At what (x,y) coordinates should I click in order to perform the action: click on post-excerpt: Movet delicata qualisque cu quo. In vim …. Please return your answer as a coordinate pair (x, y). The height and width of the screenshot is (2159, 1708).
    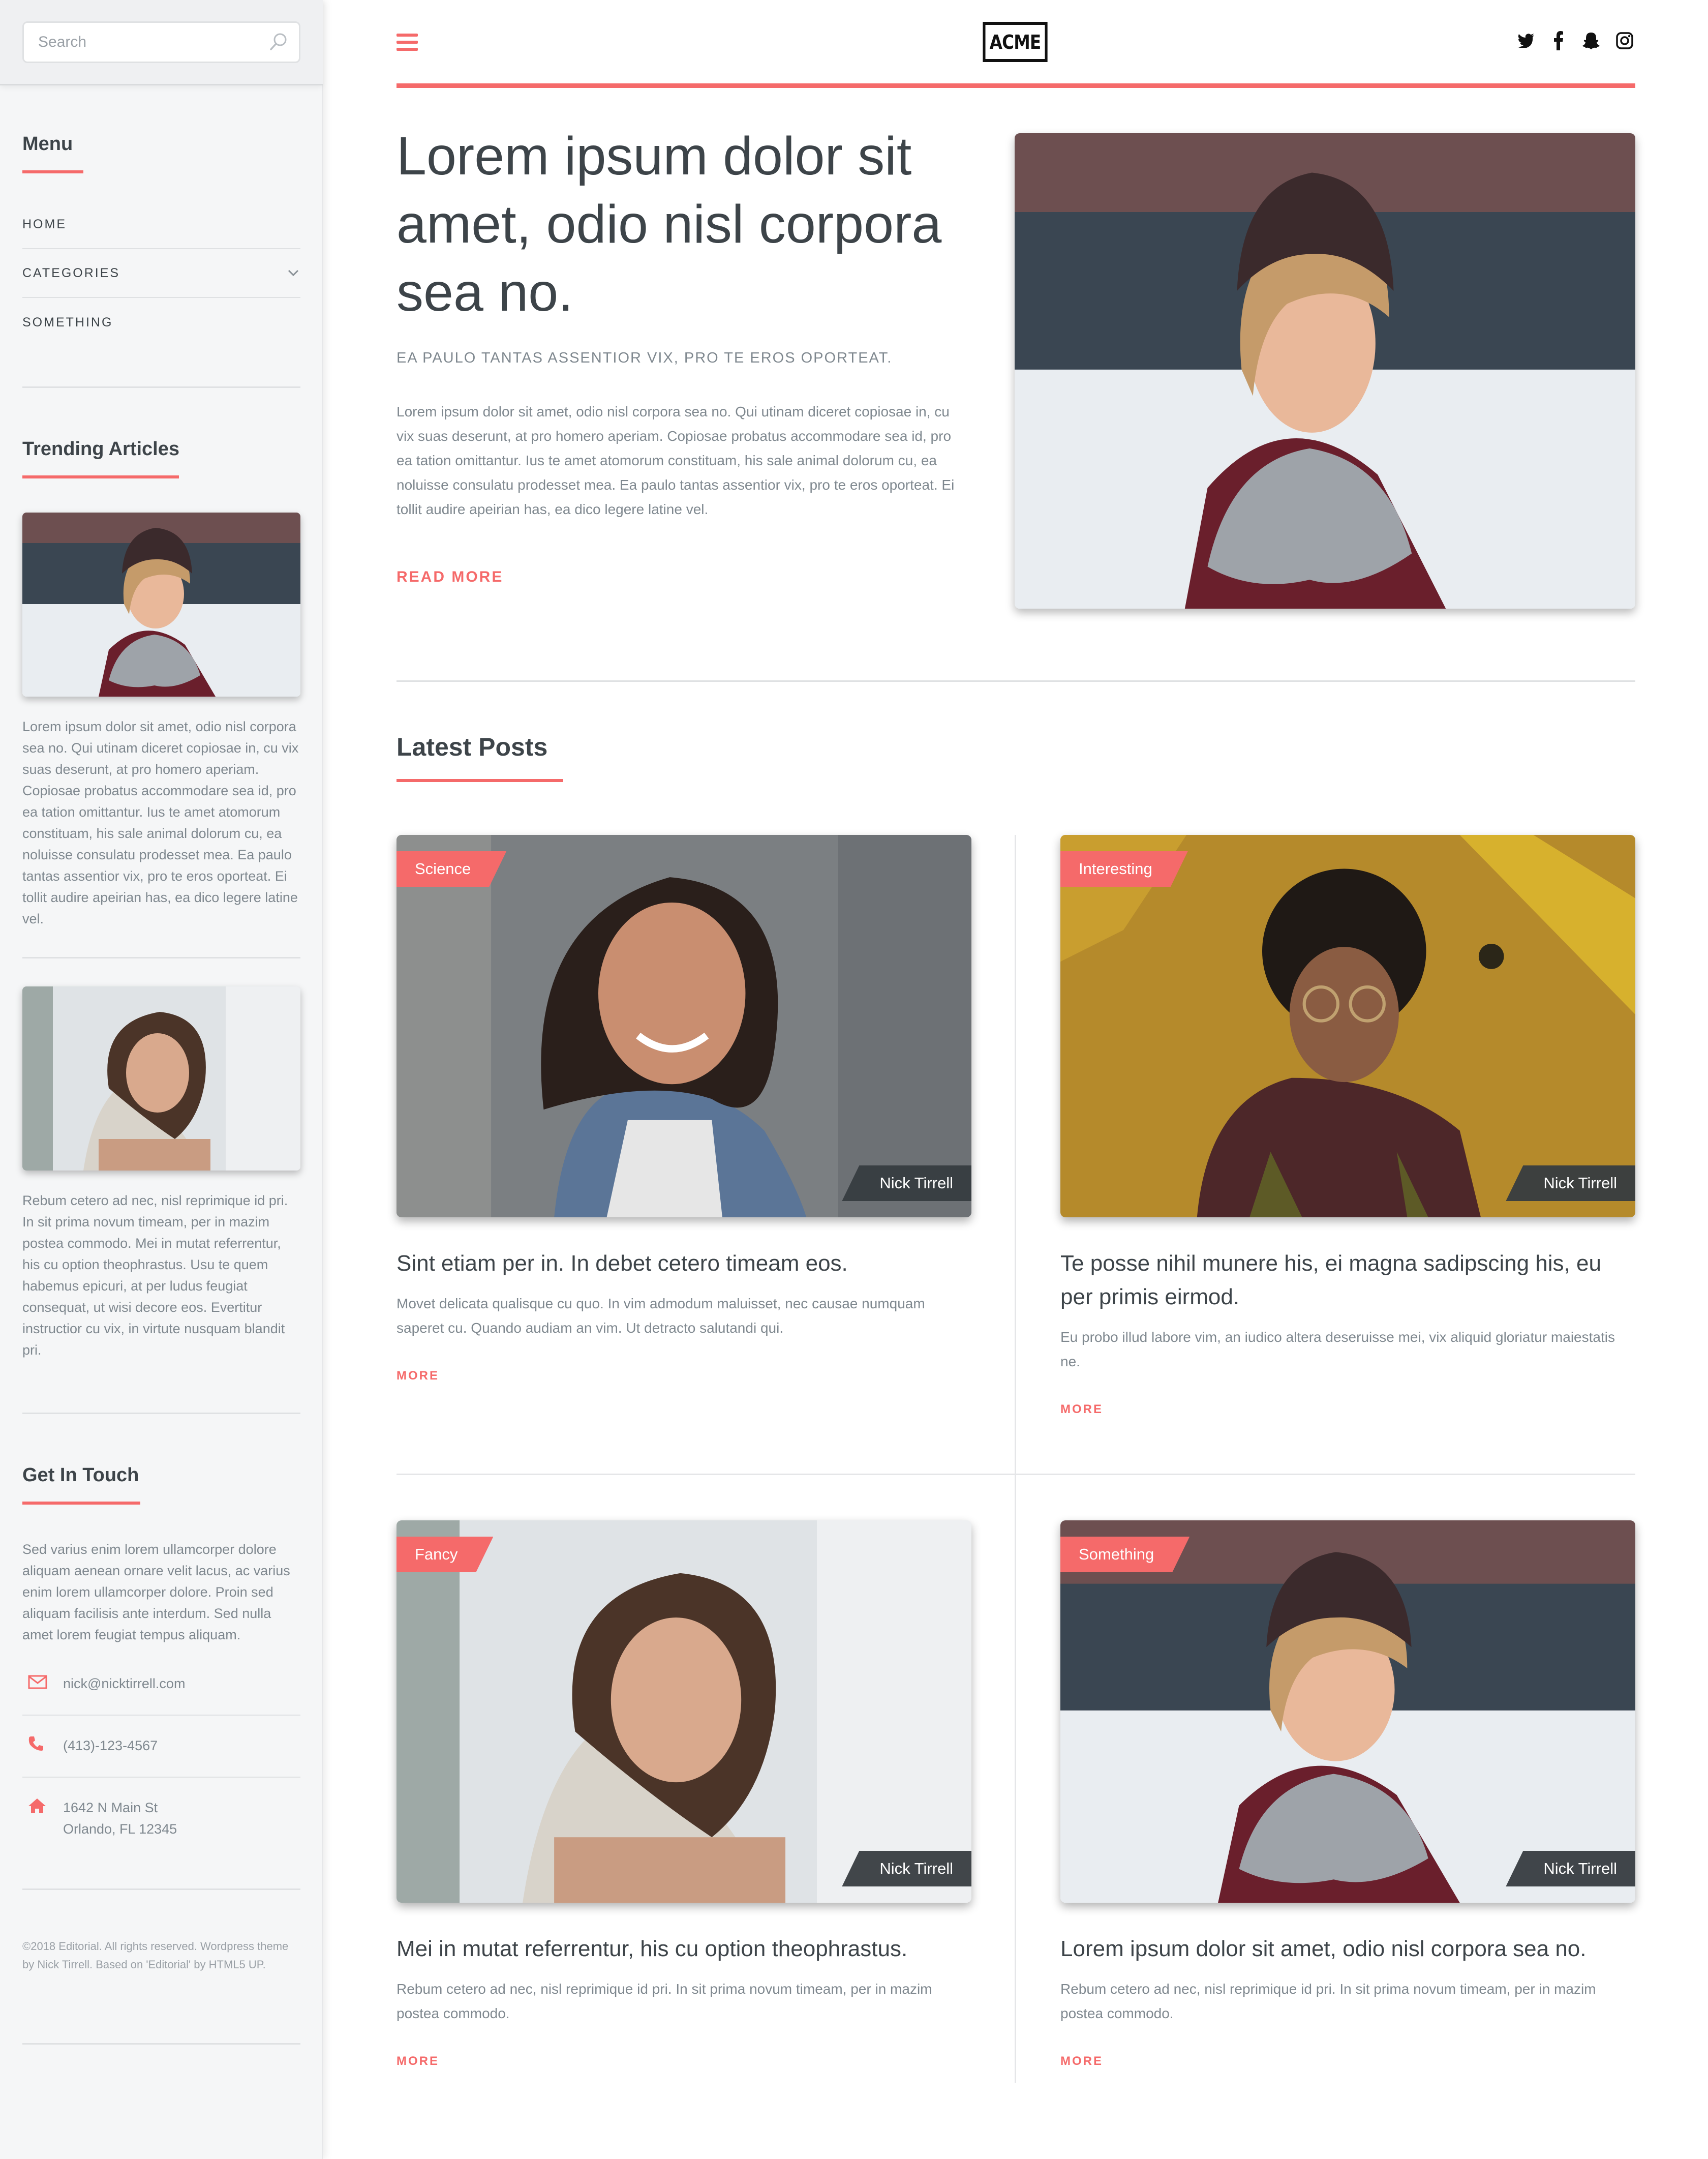
    Looking at the image, I should click on (660, 1316).